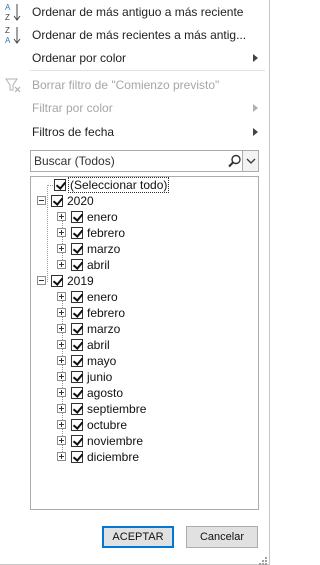 The height and width of the screenshot is (565, 320). I want to click on select-all-row: (Seleccionar todo), so click(144, 185).